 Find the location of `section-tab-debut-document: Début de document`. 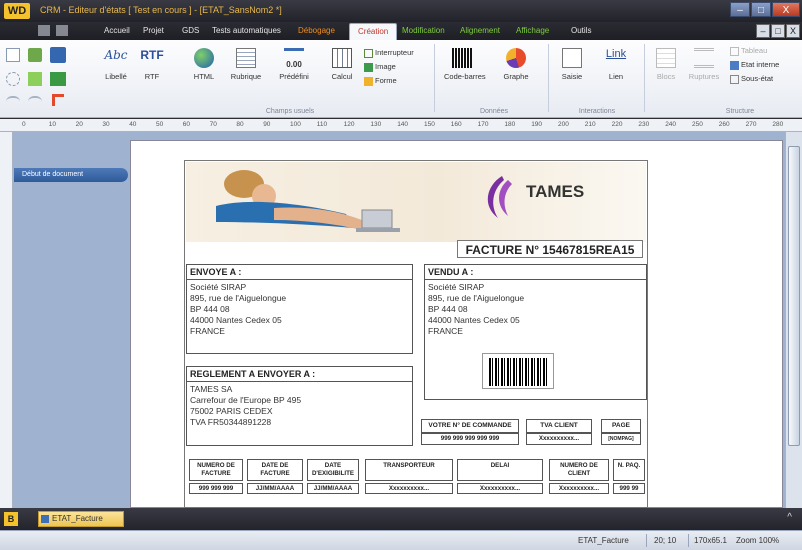

section-tab-debut-document: Début de document is located at coordinates (71, 175).